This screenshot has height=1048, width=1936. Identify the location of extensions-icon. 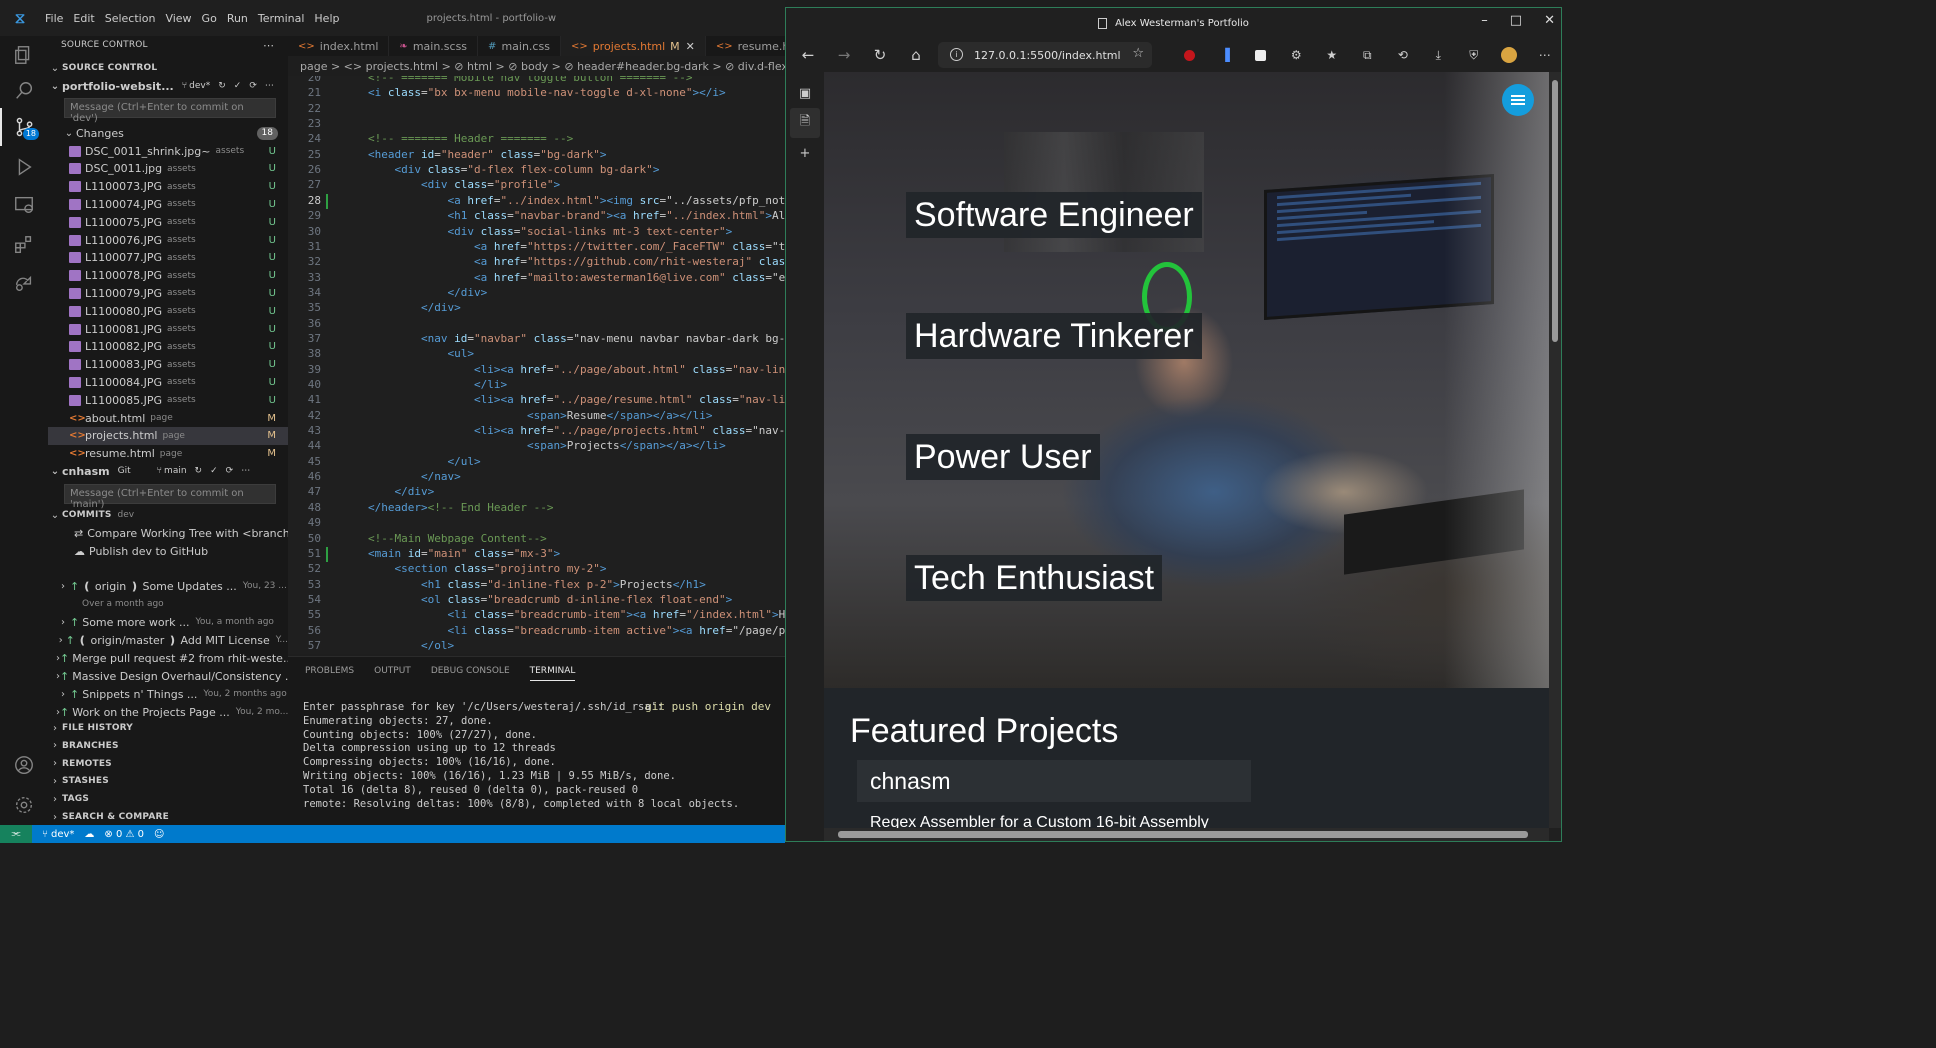
(24, 245).